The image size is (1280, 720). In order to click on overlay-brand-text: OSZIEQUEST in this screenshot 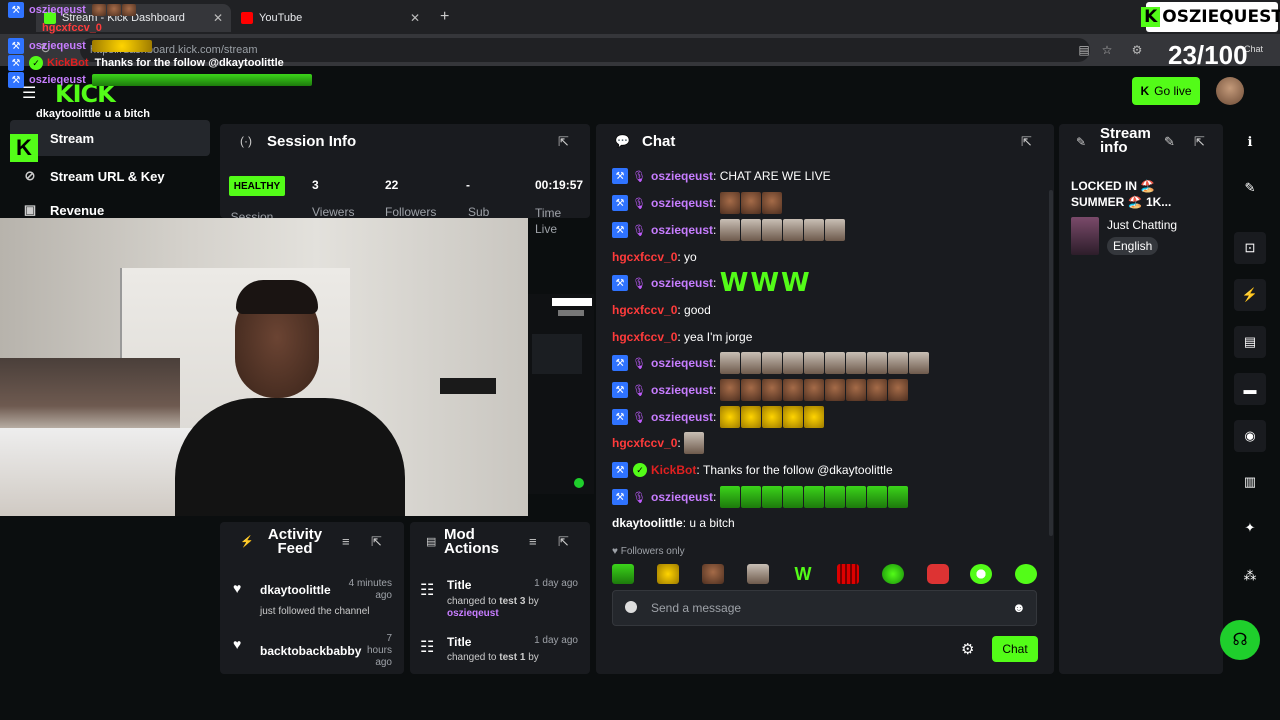, I will do `click(1221, 17)`.